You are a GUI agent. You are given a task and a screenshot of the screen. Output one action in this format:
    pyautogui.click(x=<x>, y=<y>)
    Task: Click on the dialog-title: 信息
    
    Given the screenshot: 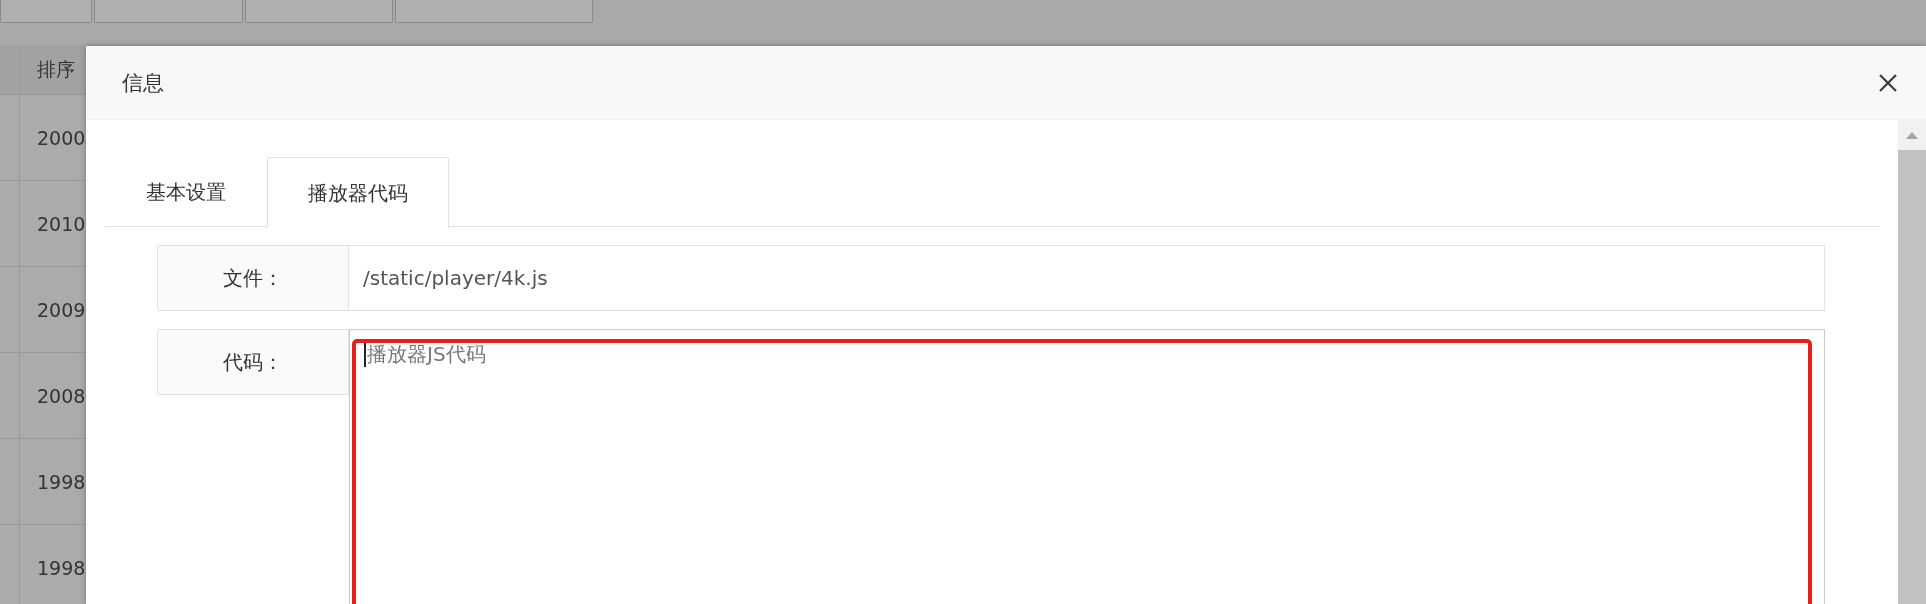 What is the action you would take?
    pyautogui.click(x=143, y=83)
    